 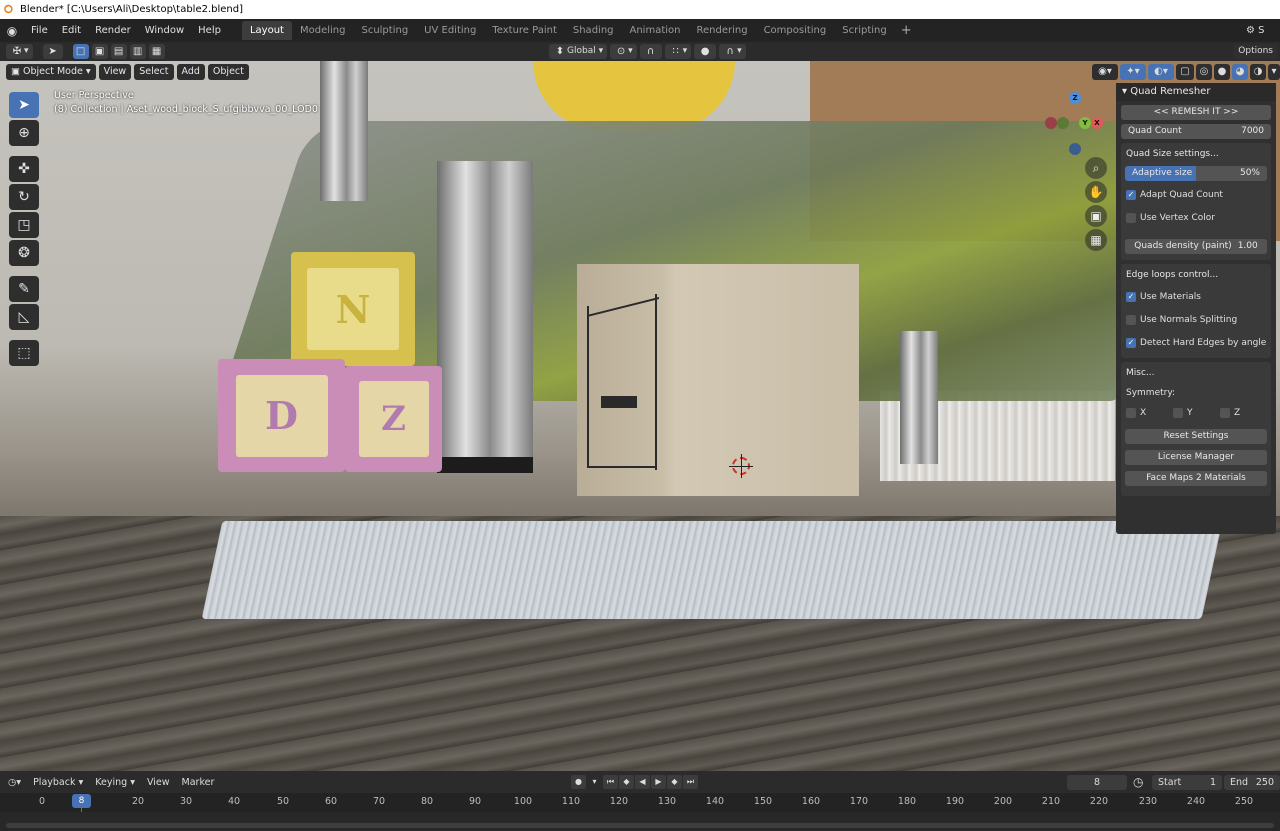 I want to click on viewport-menu-view: View, so click(x=115, y=72).